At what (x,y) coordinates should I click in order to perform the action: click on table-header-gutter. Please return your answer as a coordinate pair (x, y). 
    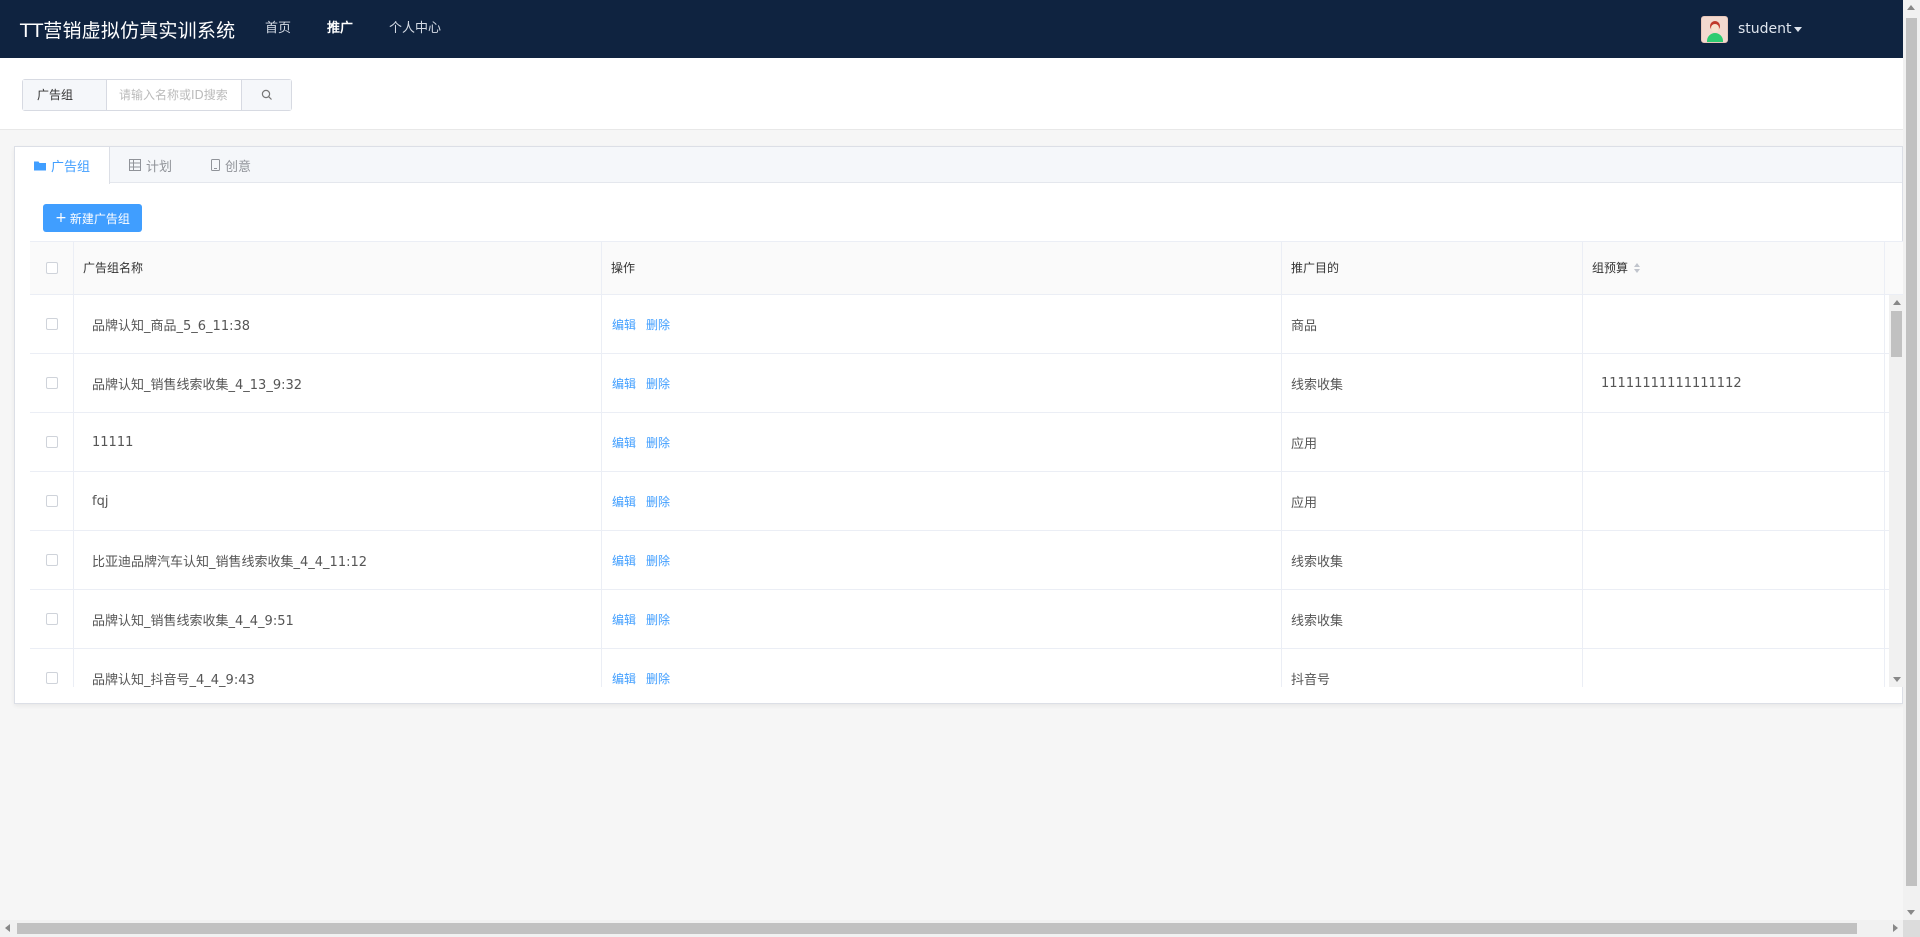
    Looking at the image, I should click on (1896, 268).